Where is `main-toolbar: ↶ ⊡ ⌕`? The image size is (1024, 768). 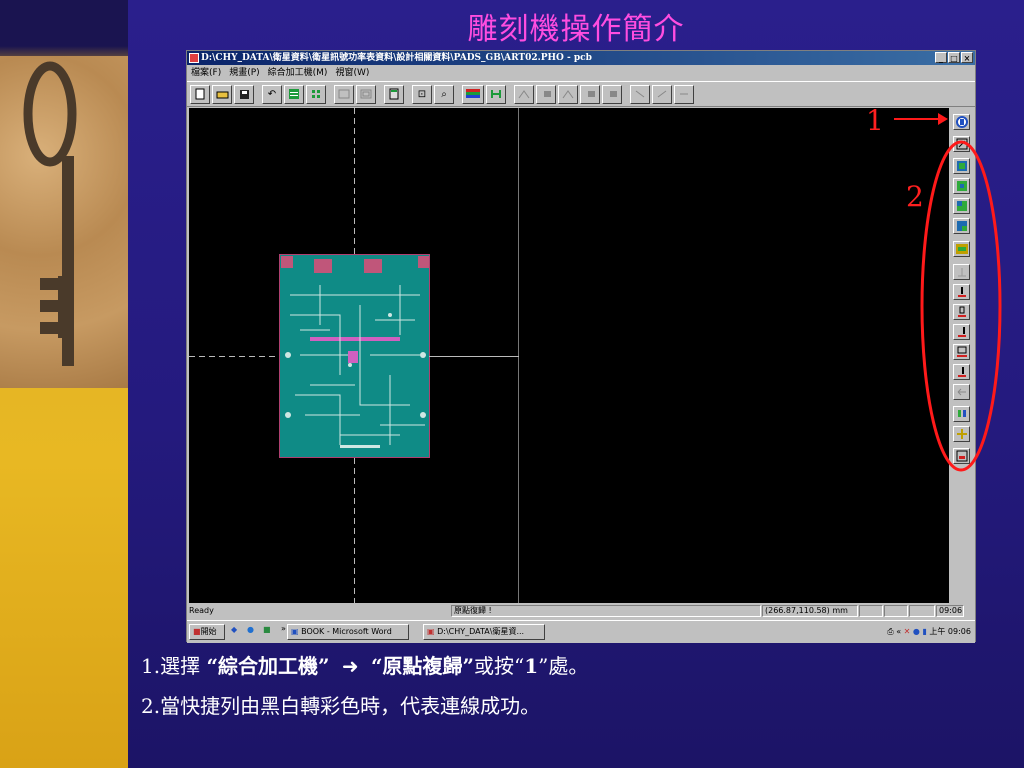 main-toolbar: ↶ ⊡ ⌕ is located at coordinates (581, 94).